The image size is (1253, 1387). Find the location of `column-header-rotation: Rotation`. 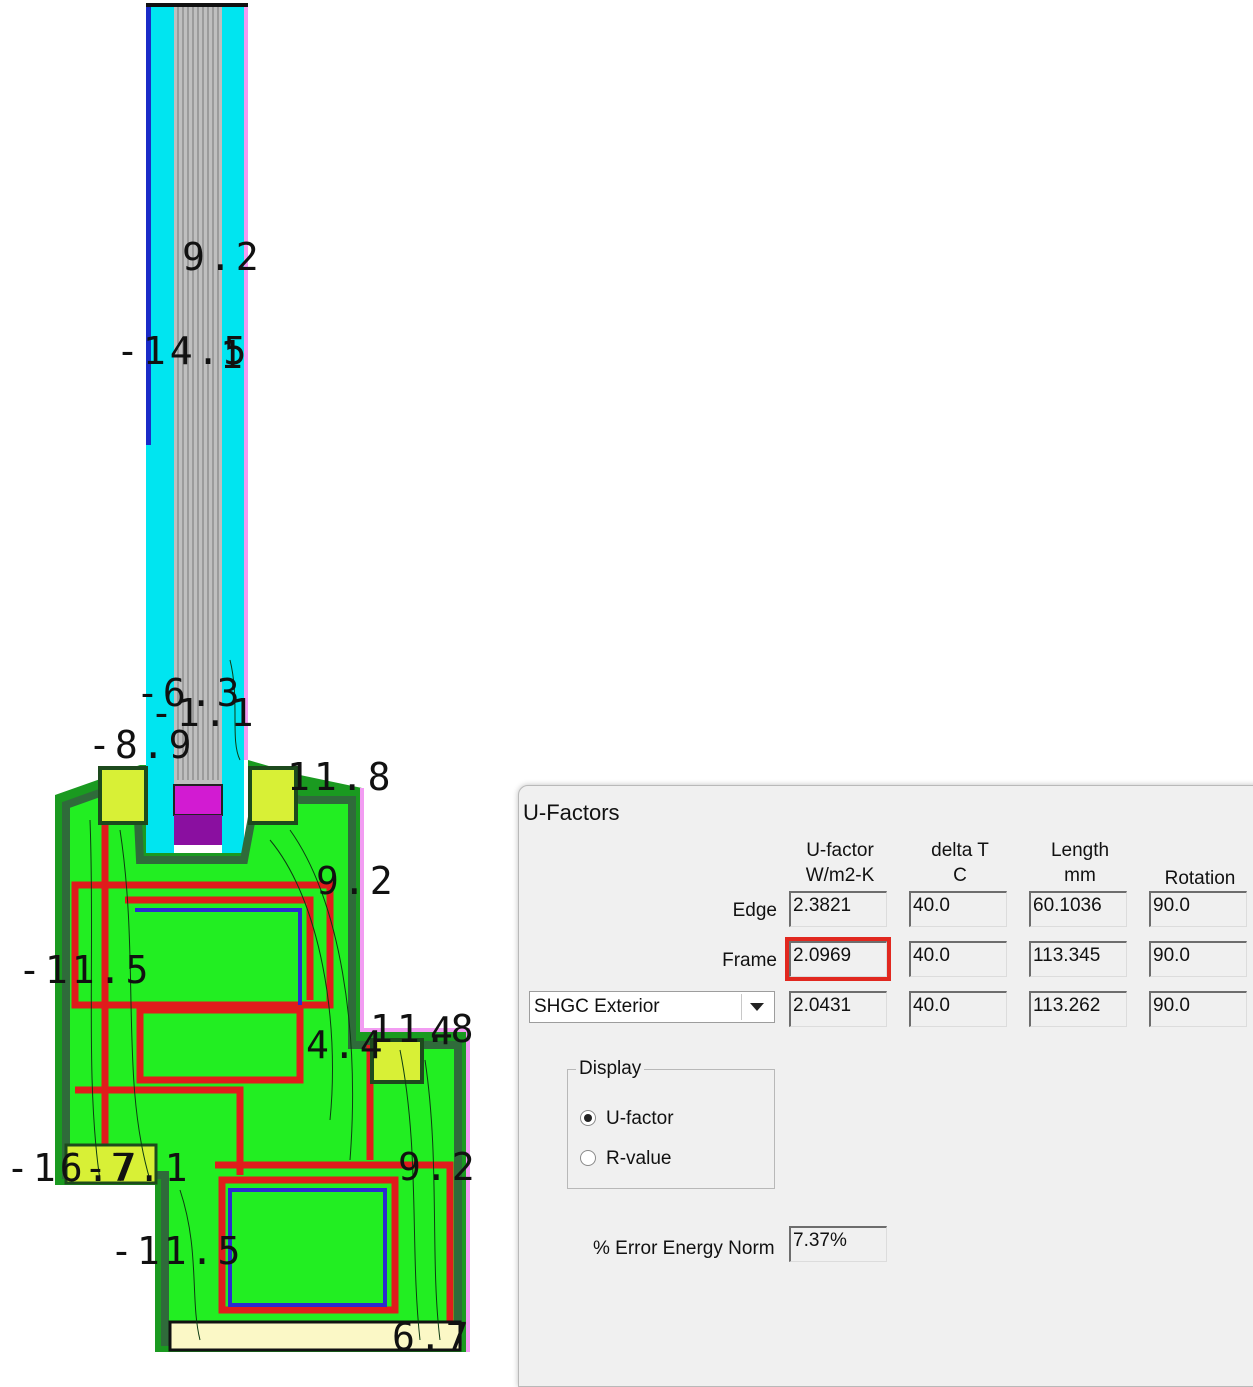

column-header-rotation: Rotation is located at coordinates (1199, 878).